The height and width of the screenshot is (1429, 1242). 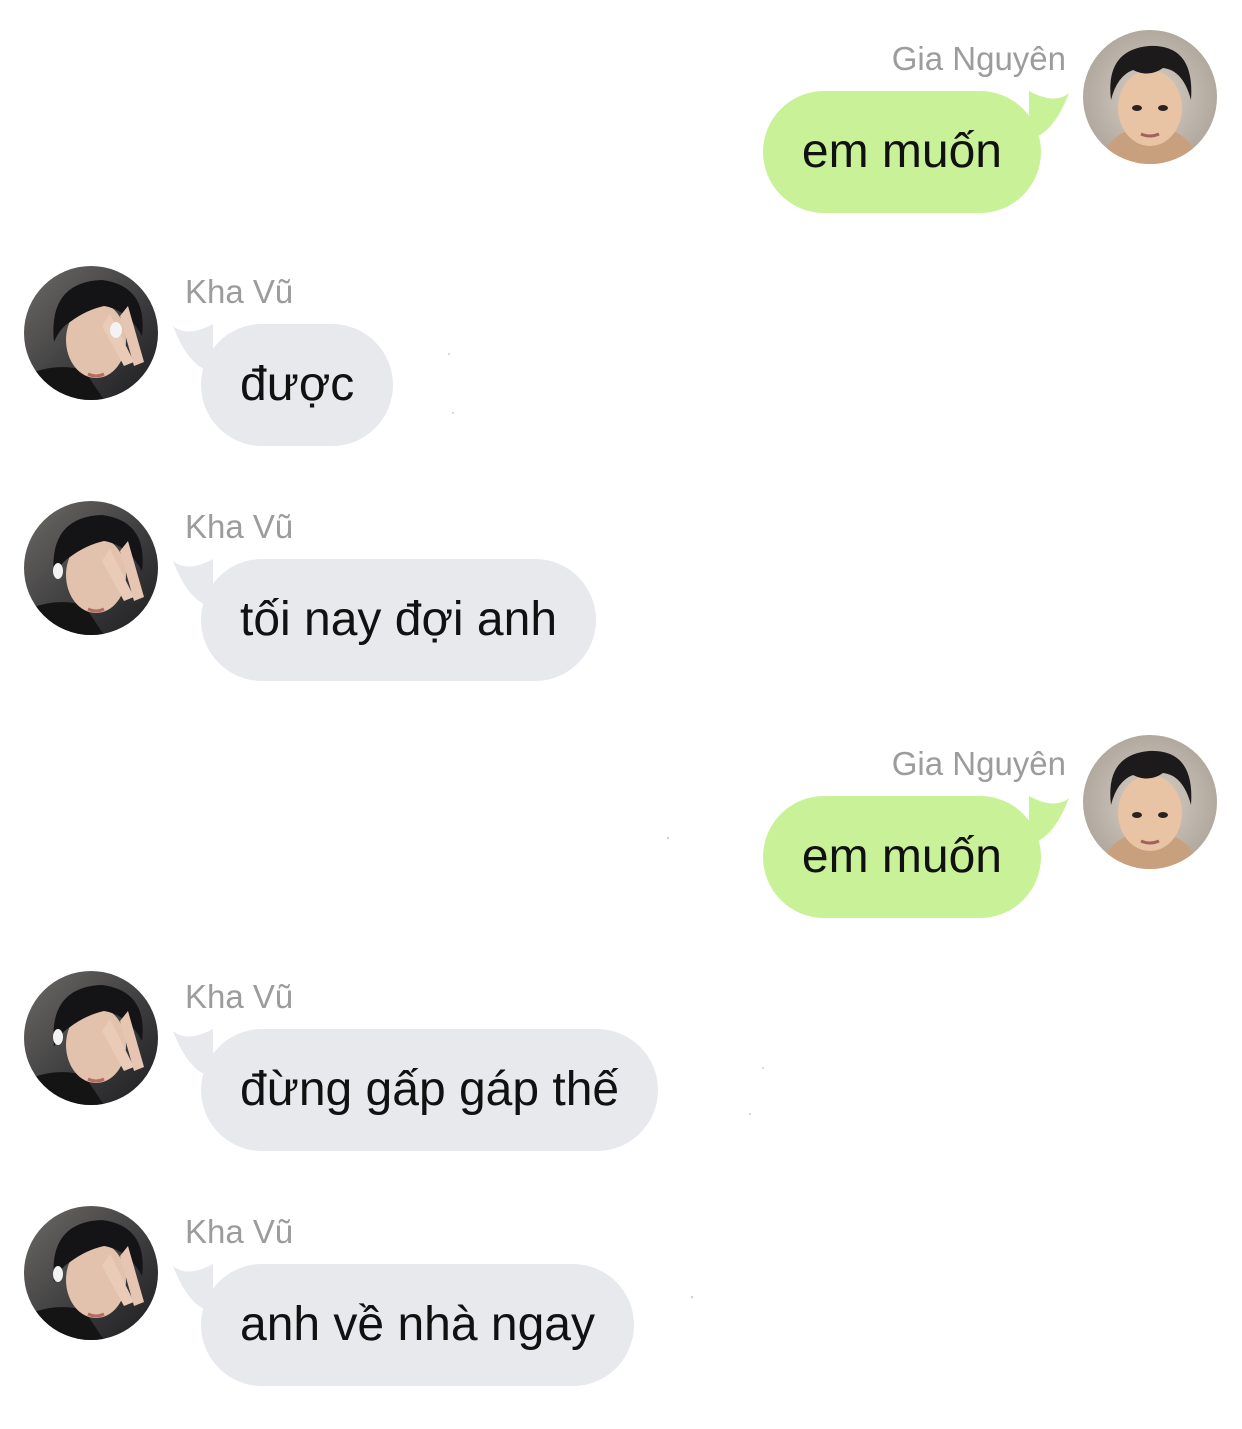 I want to click on message-row: Kha Vũ anh về nhà ngay, so click(x=621, y=1306).